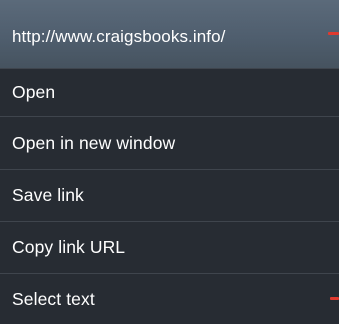 The image size is (339, 324). What do you see at coordinates (69, 247) in the screenshot?
I see `menu-item-label: Copy link URL` at bounding box center [69, 247].